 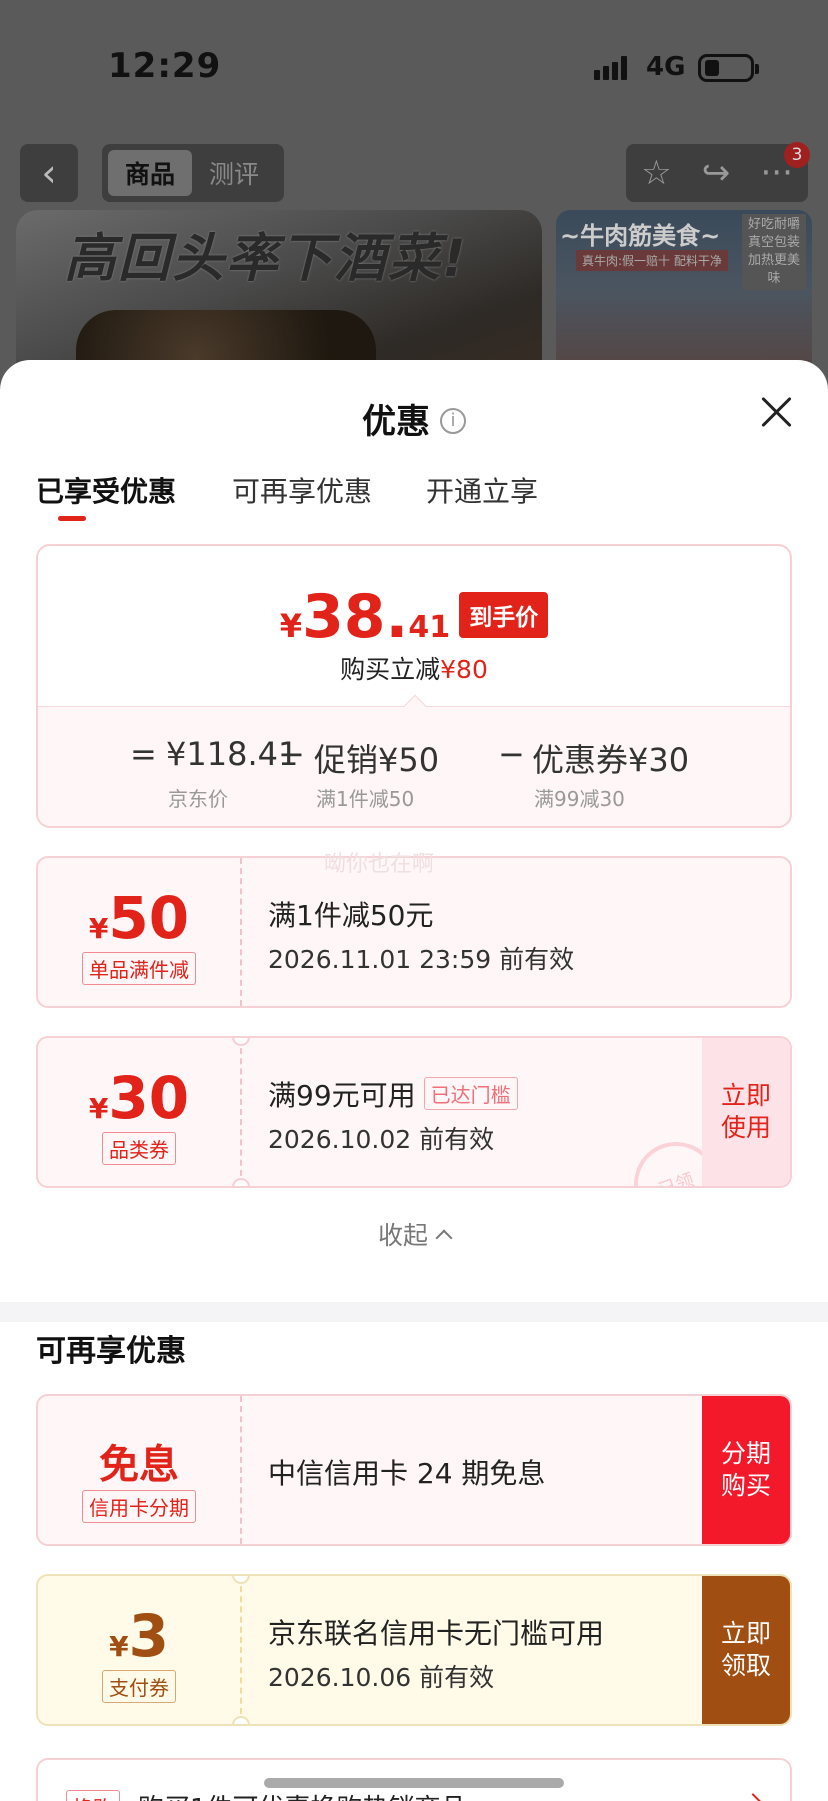 I want to click on installment-buy-button: 分期 购买, so click(x=746, y=1470).